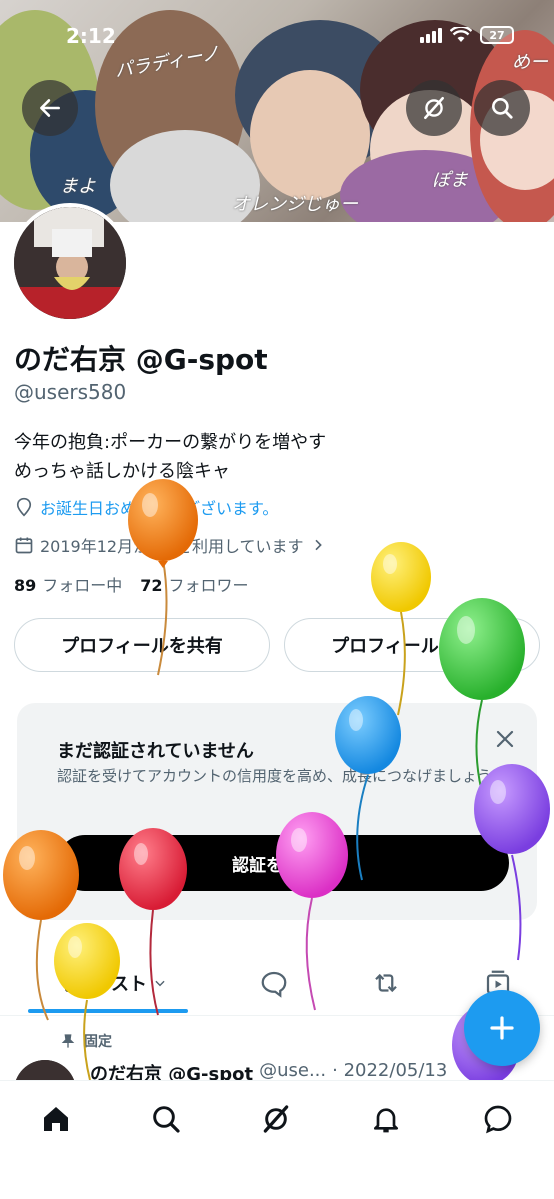  Describe the element at coordinates (24, 545) in the screenshot. I see `calendar-icon` at that location.